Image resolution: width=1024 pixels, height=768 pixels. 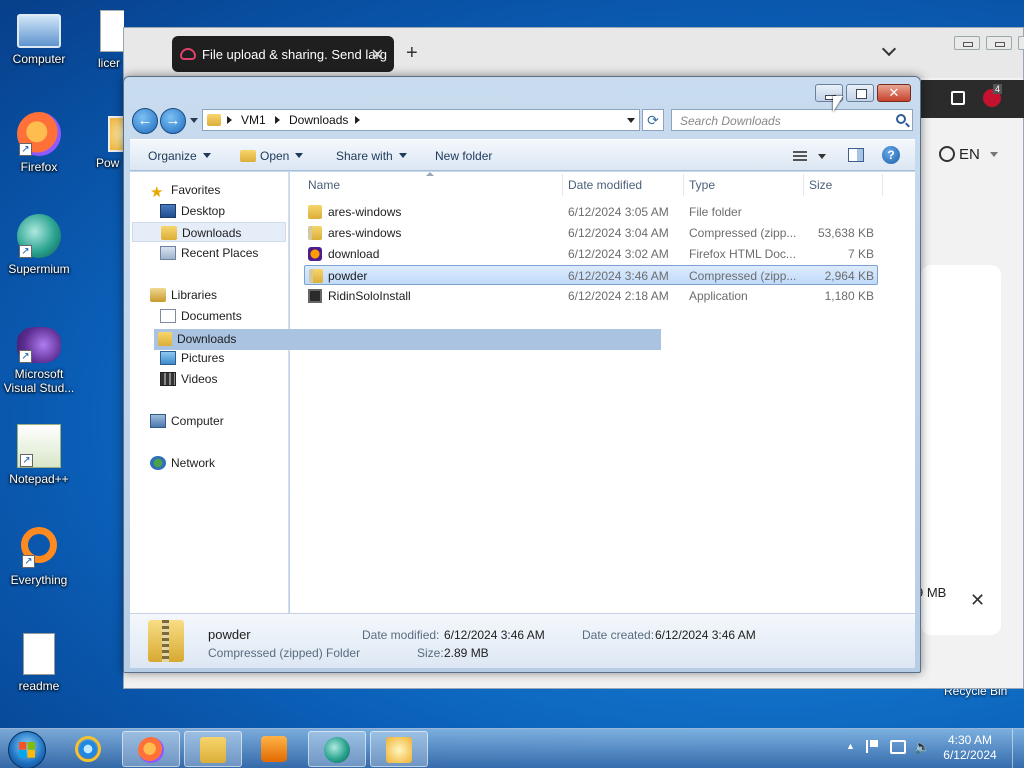 I want to click on taskbar-supermium, so click(x=337, y=749).